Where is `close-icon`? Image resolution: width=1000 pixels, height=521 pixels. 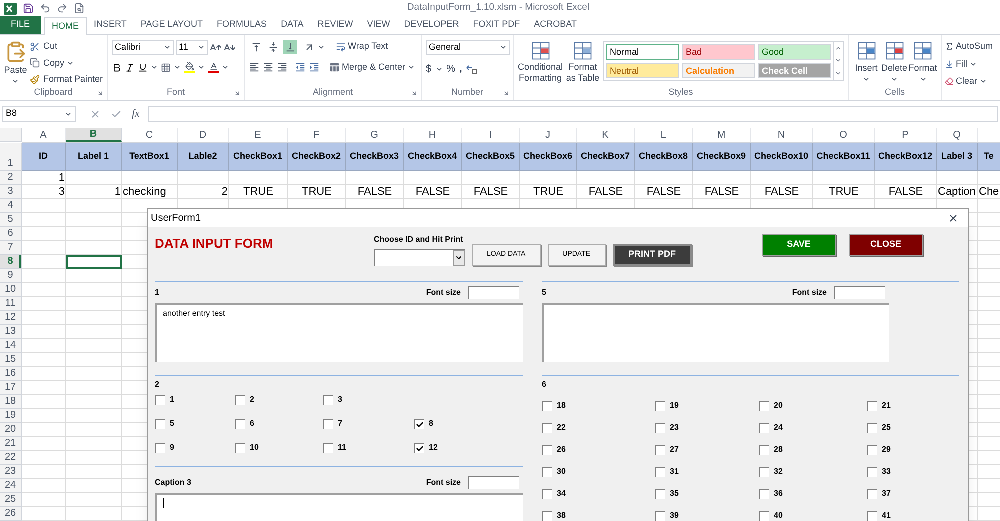
close-icon is located at coordinates (953, 218).